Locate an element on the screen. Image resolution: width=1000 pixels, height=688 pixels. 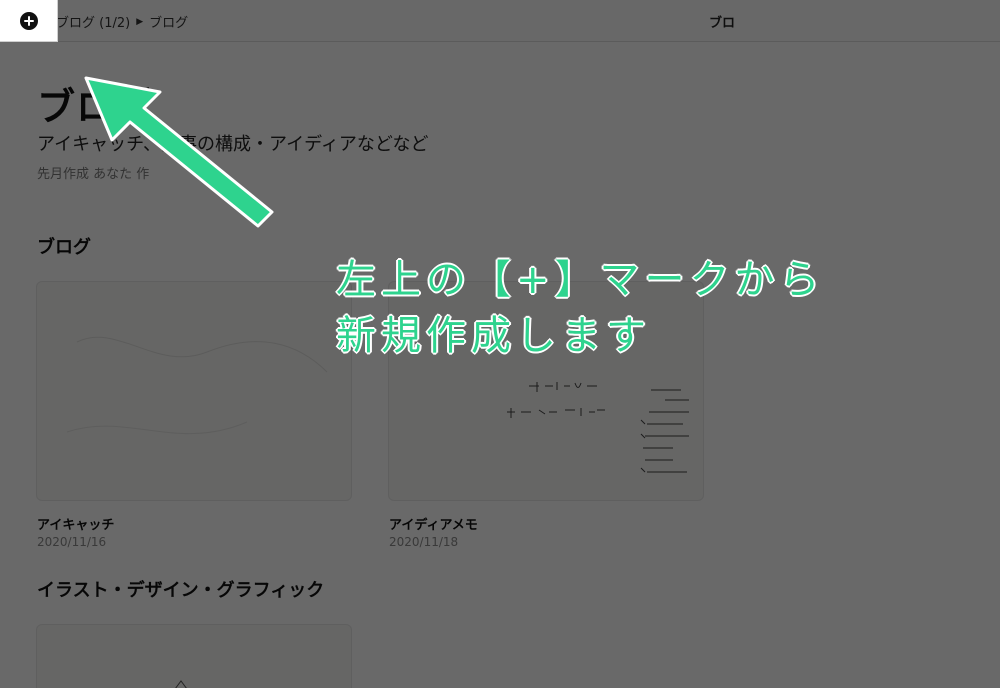
annotation-line: 左上の【+】マークから is located at coordinates (580, 280).